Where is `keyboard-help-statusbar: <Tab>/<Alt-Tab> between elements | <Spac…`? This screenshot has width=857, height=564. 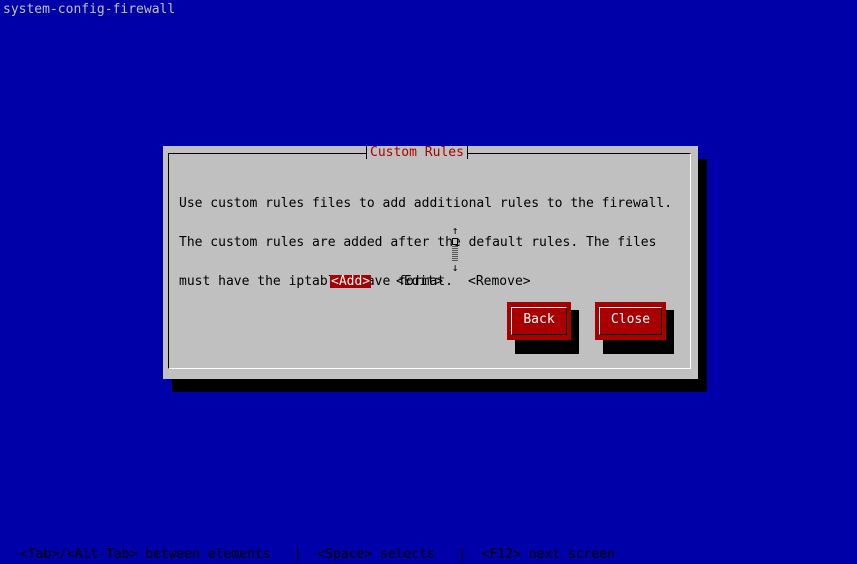 keyboard-help-statusbar: <Tab>/<Alt-Tab> between elements | <Spac… is located at coordinates (317, 554).